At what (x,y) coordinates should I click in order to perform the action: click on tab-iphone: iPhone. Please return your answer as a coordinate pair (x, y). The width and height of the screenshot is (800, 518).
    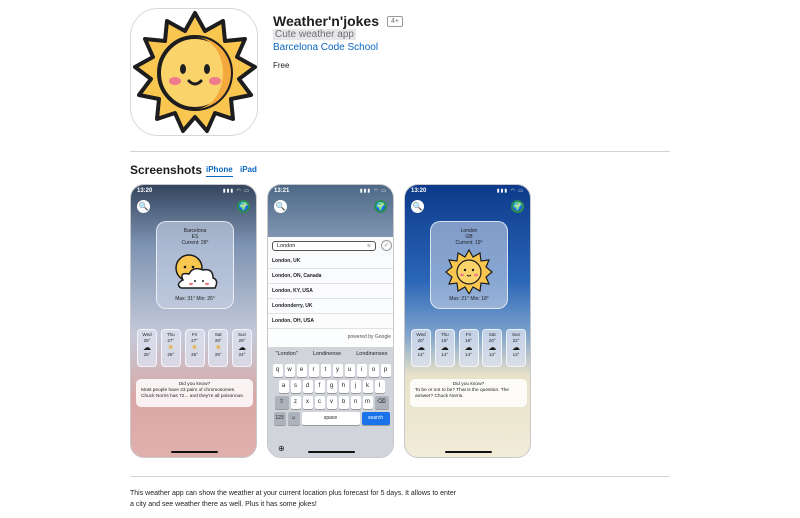
    Looking at the image, I should click on (219, 171).